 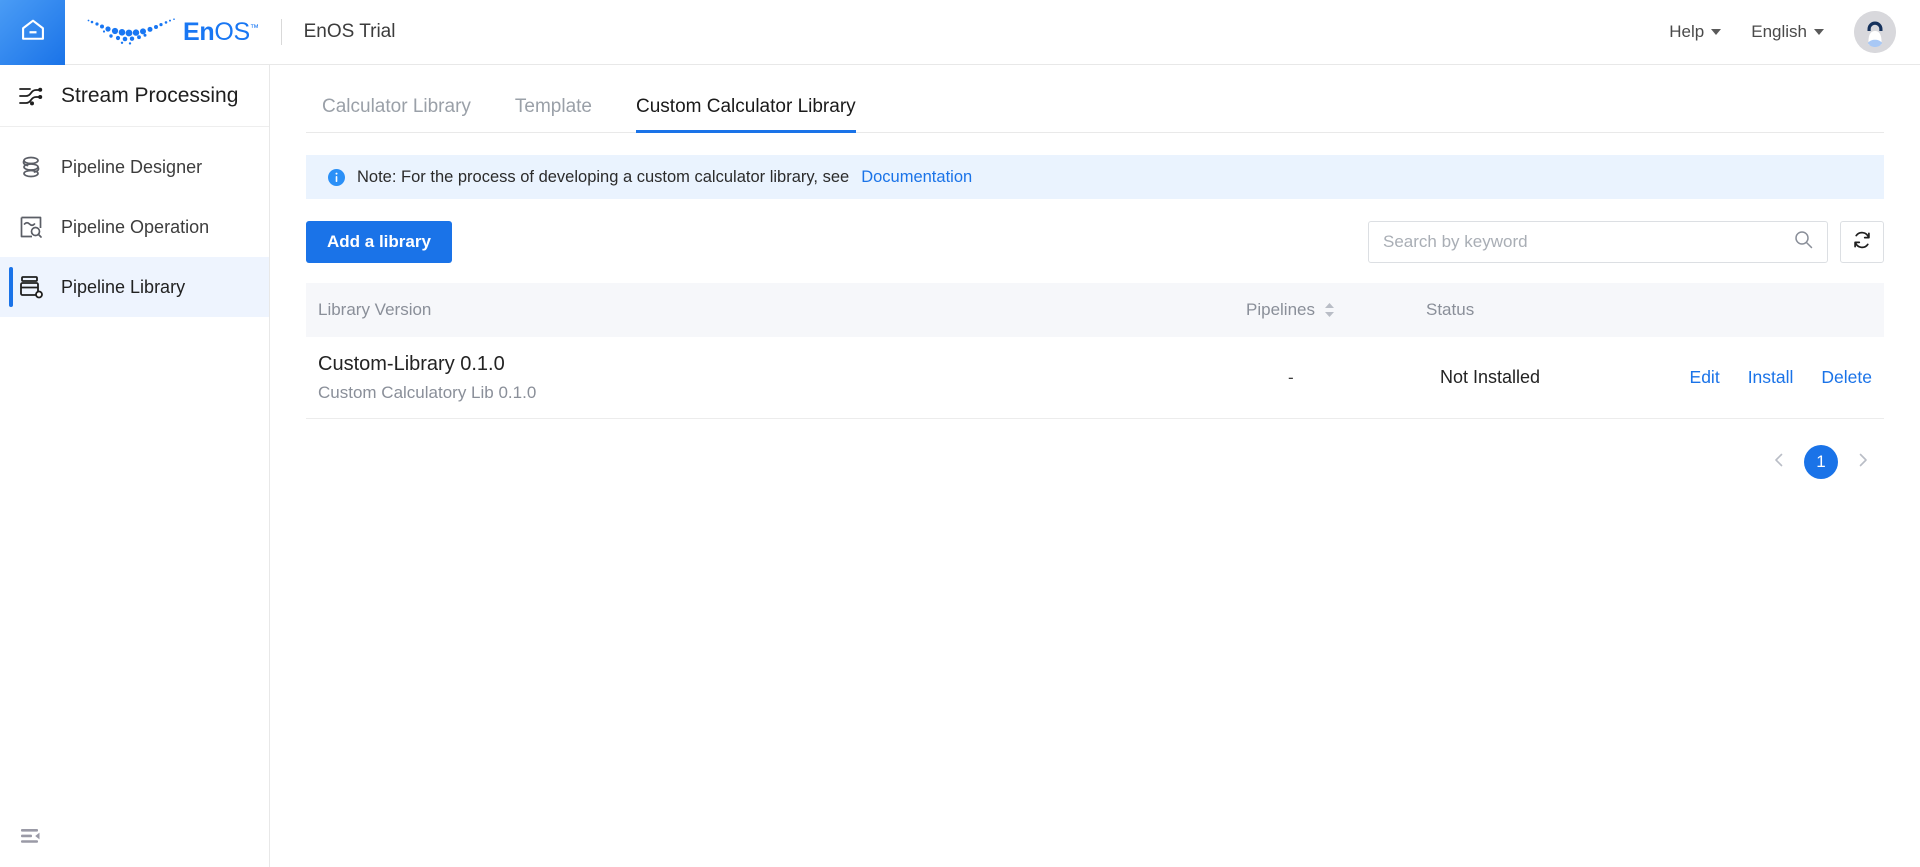 What do you see at coordinates (349, 31) in the screenshot?
I see `tenant-name: EnOS Trial` at bounding box center [349, 31].